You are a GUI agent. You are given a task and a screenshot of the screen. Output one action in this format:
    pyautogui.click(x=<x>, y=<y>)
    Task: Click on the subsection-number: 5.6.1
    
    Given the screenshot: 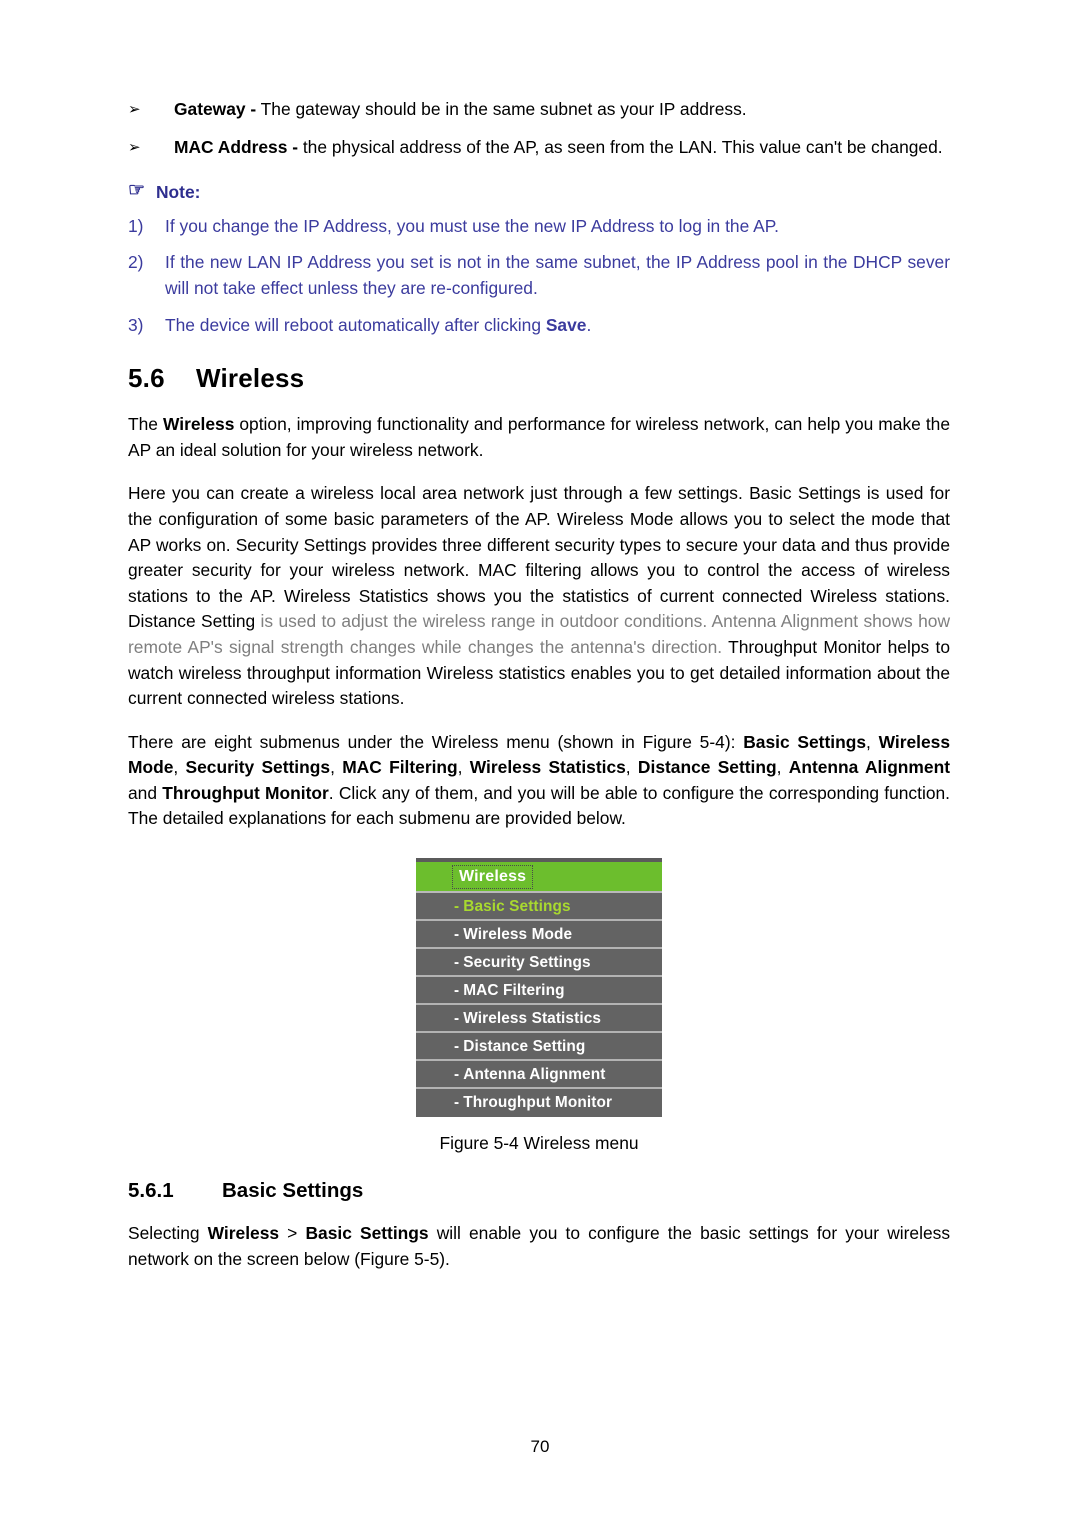 What is the action you would take?
    pyautogui.click(x=151, y=1191)
    